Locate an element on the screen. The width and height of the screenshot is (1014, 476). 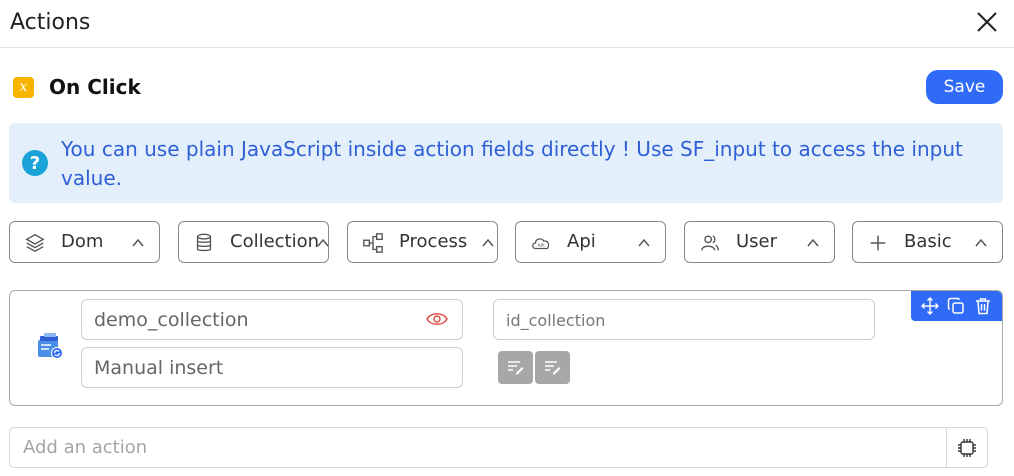
dialog-header: Actions is located at coordinates (507, 24).